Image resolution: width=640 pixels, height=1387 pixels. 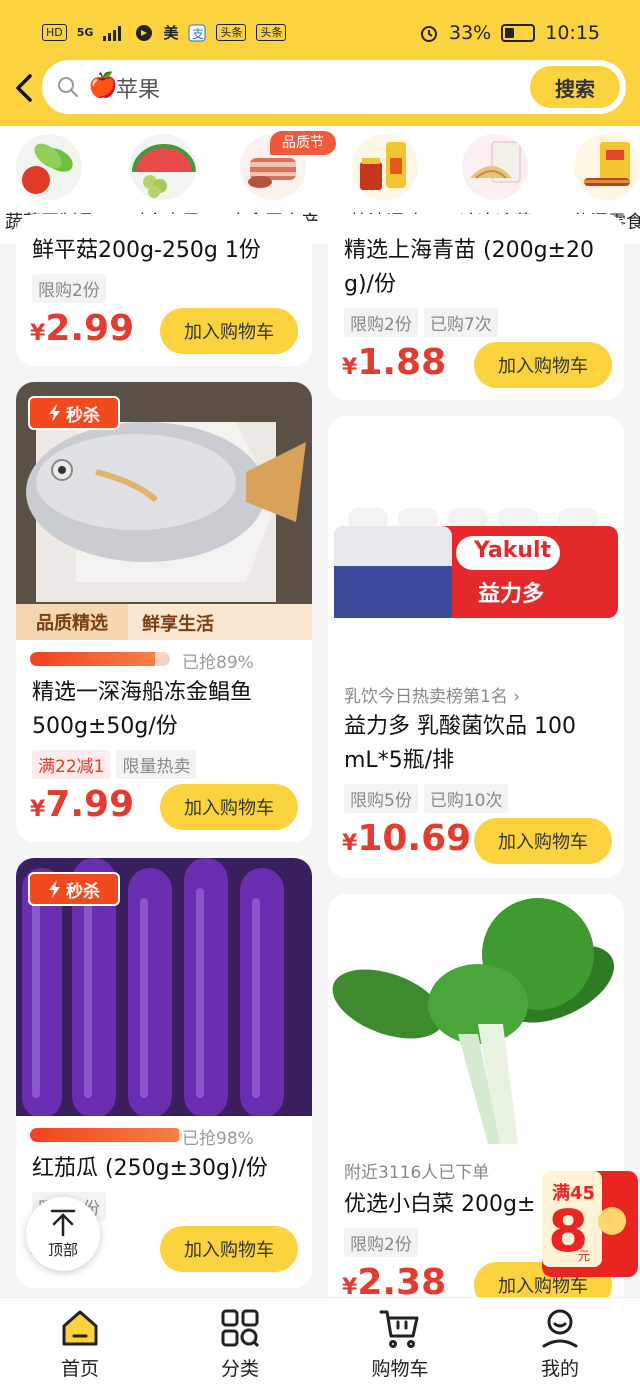 I want to click on tab-label: 分类, so click(x=239, y=1369).